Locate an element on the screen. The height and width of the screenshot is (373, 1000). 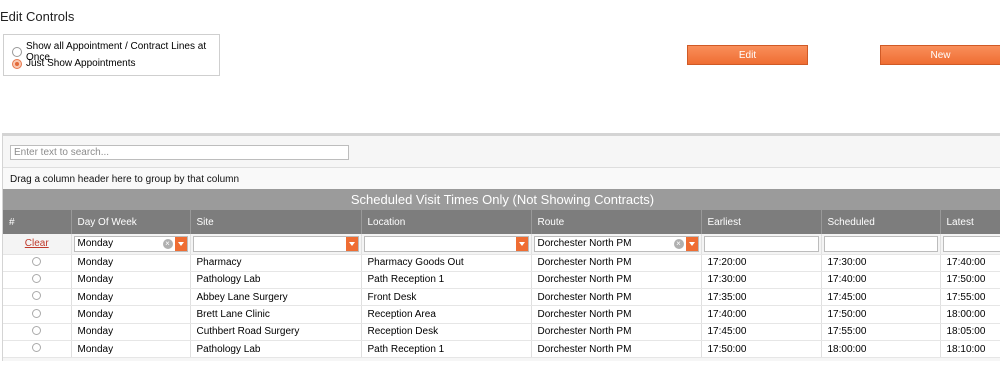
cell-location: Reception Area is located at coordinates (446, 314).